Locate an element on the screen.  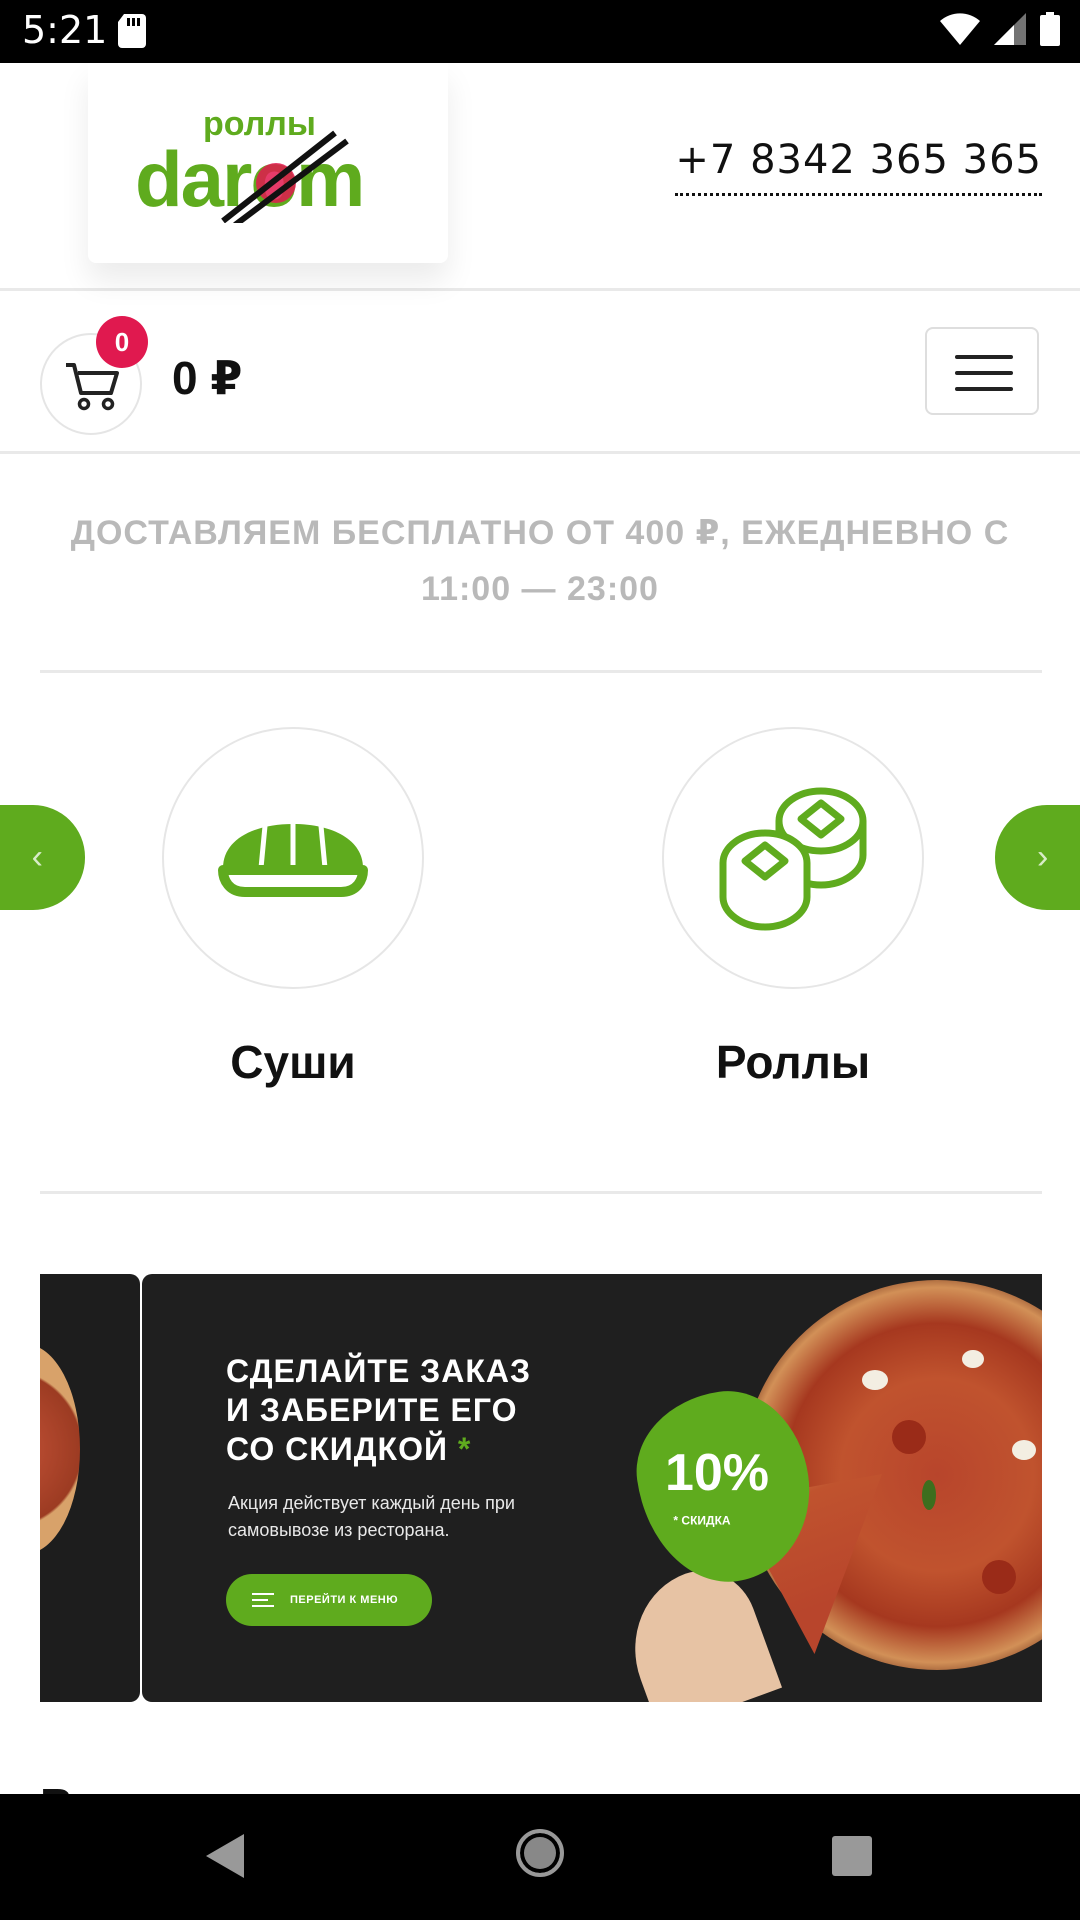
status-bar: 5:21 is located at coordinates (540, 31).